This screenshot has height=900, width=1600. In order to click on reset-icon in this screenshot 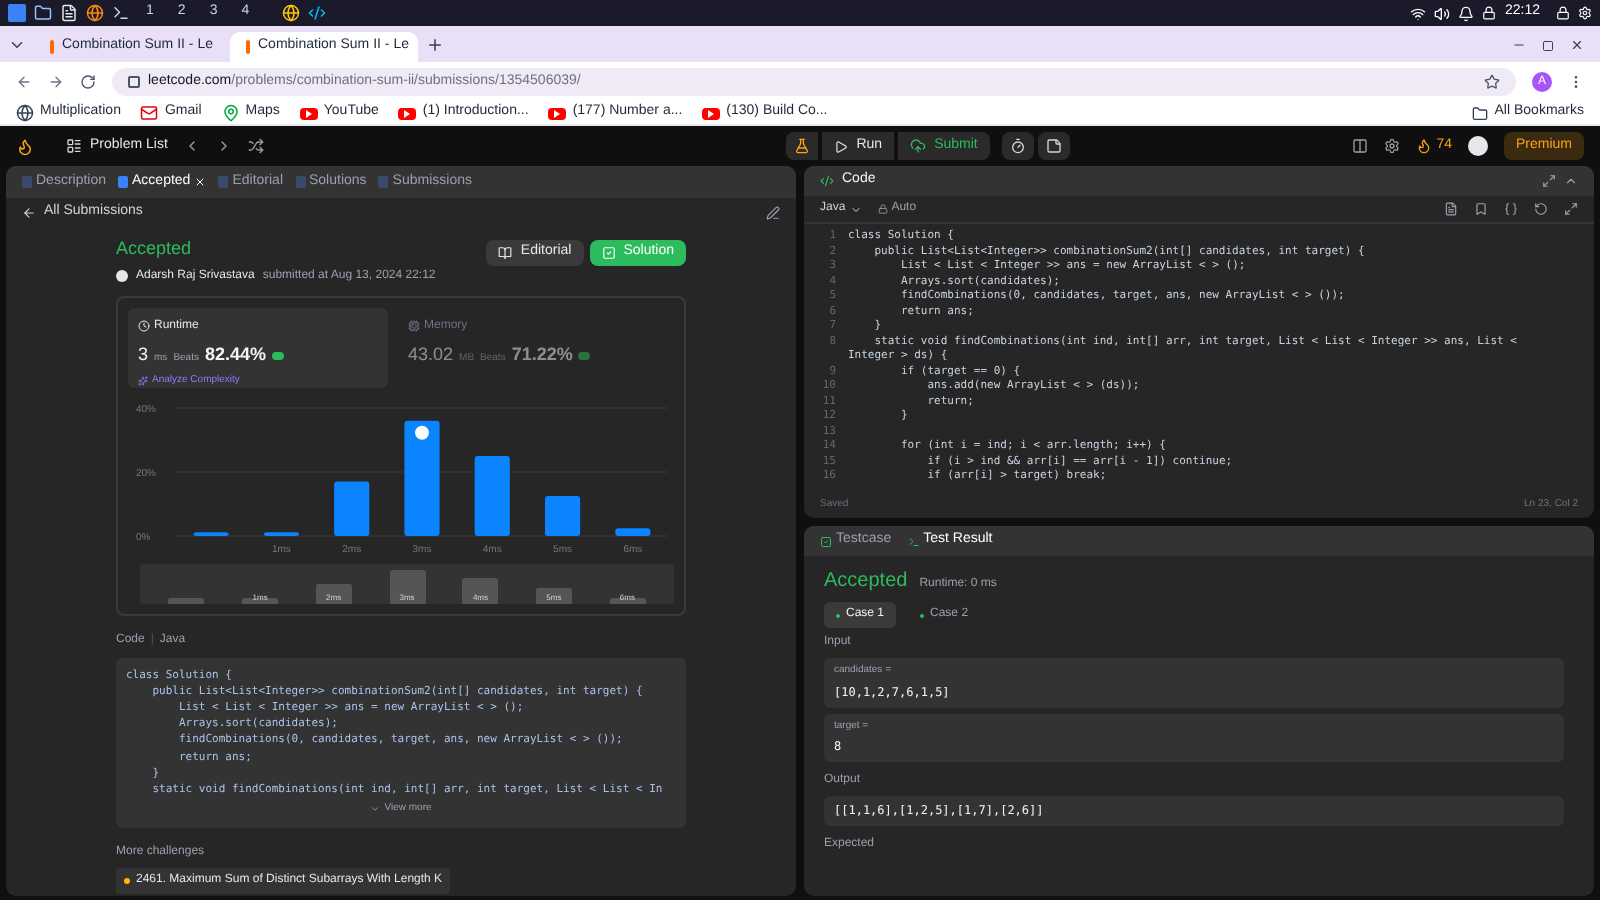, I will do `click(1541, 209)`.